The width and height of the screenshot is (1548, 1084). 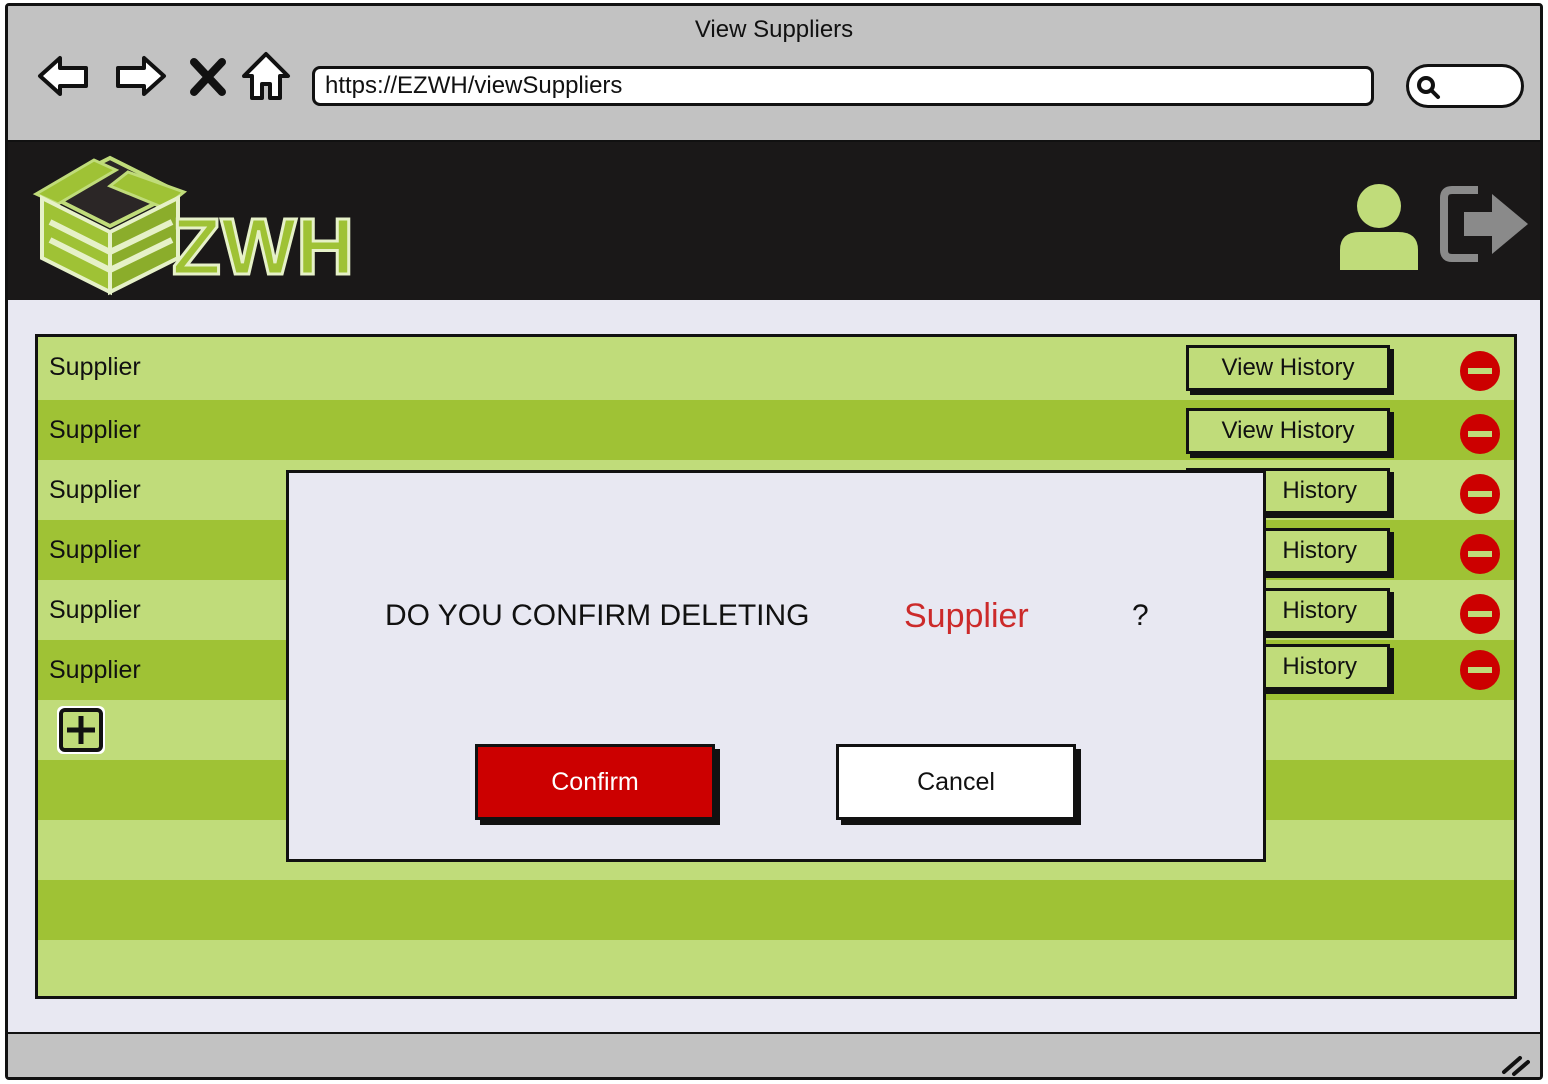 I want to click on resize-grip-icon, so click(x=1515, y=1063).